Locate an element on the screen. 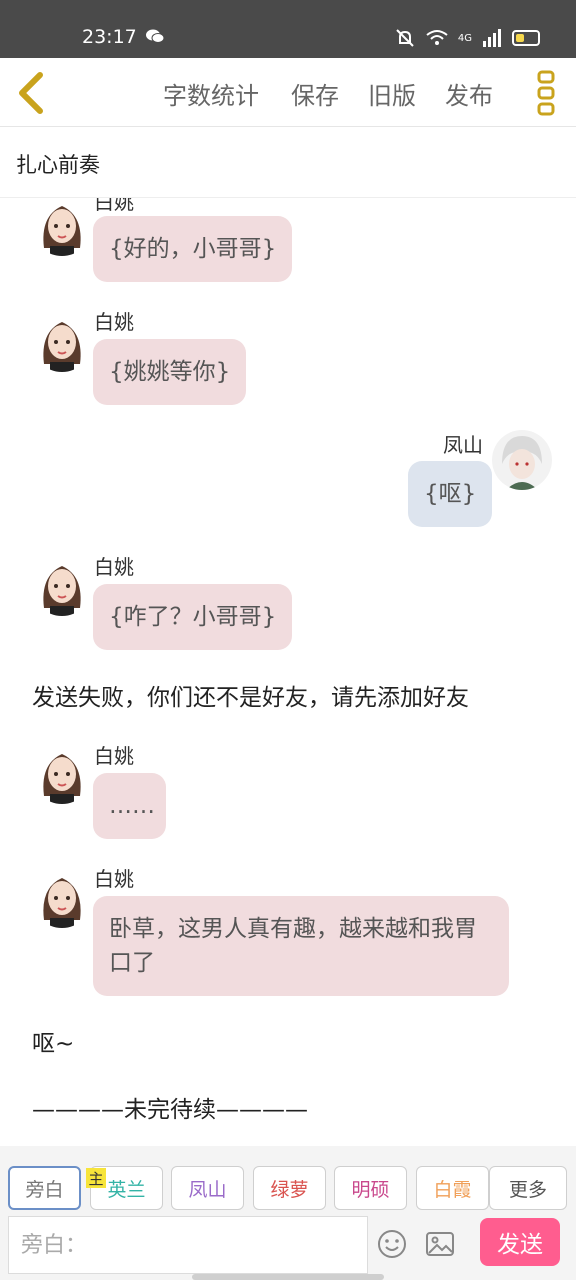  role-chip-lvluo: 绿萝 is located at coordinates (289, 1188).